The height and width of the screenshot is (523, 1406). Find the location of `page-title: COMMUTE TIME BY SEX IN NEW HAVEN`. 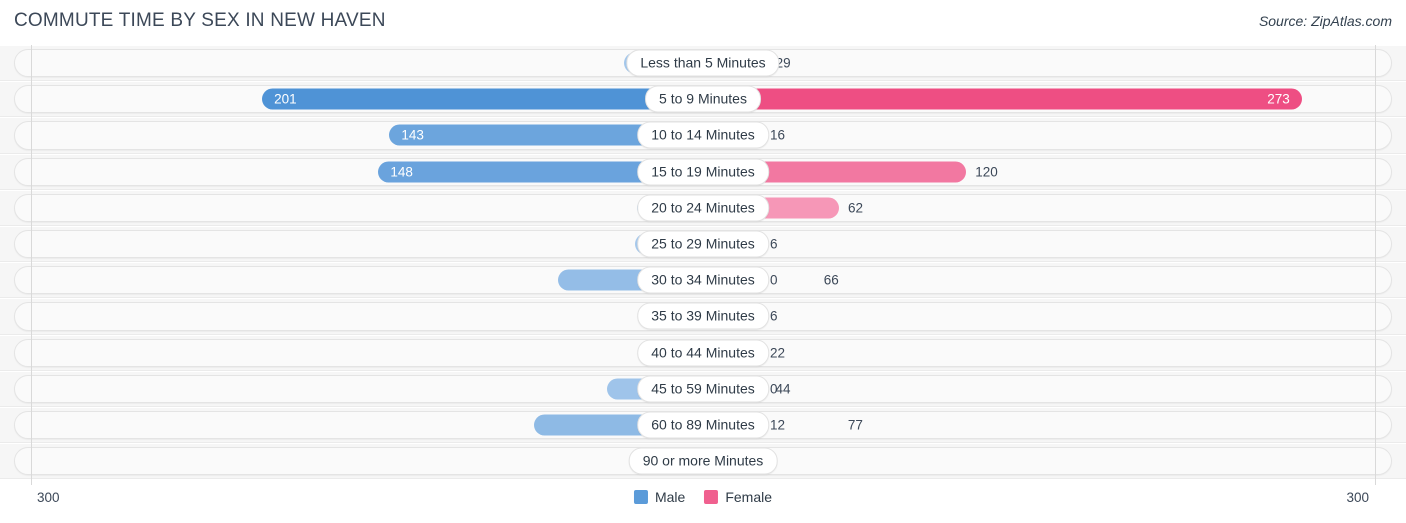

page-title: COMMUTE TIME BY SEX IN NEW HAVEN is located at coordinates (200, 20).